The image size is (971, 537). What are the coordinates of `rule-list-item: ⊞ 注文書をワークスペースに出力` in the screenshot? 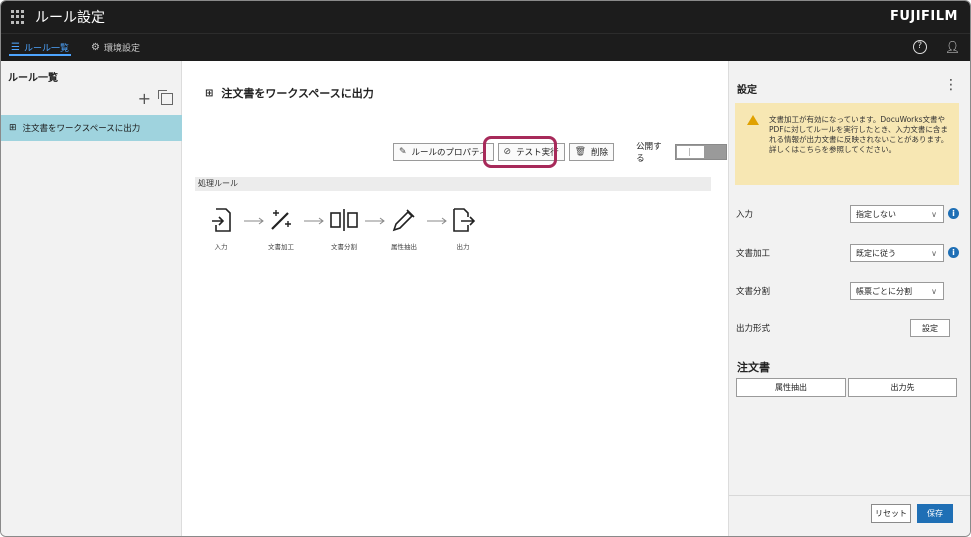 It's located at (91, 128).